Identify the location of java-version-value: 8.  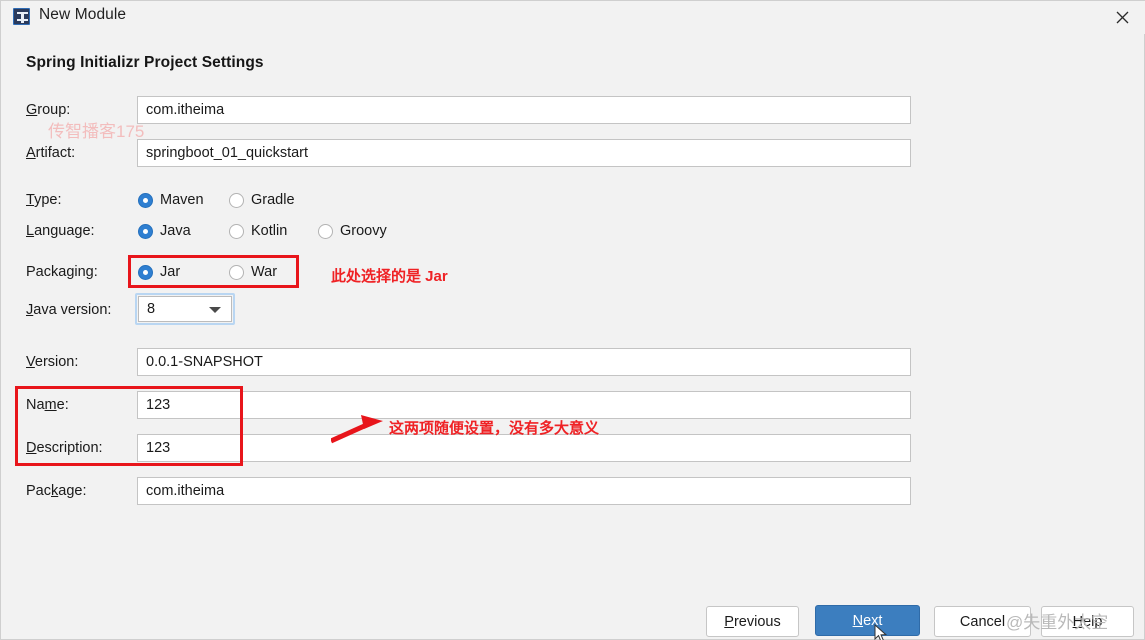
(151, 309).